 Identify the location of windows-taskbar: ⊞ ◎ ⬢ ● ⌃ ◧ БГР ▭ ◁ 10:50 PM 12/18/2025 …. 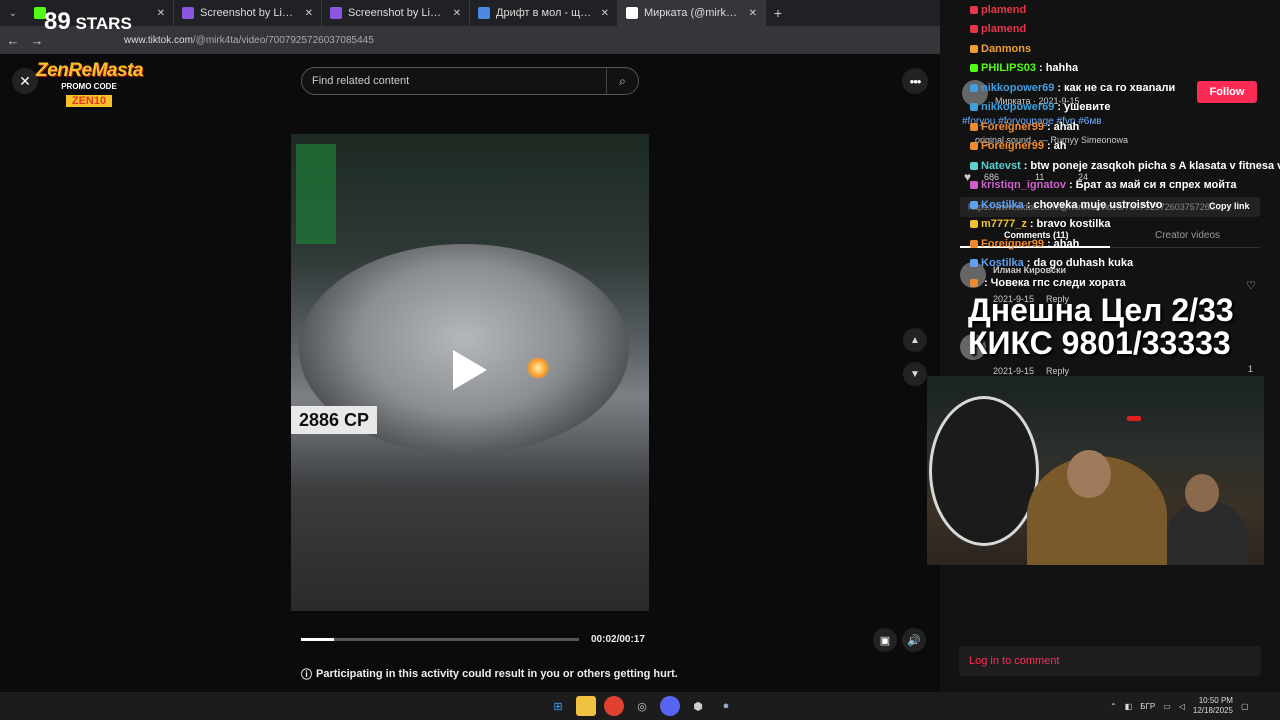
(640, 706).